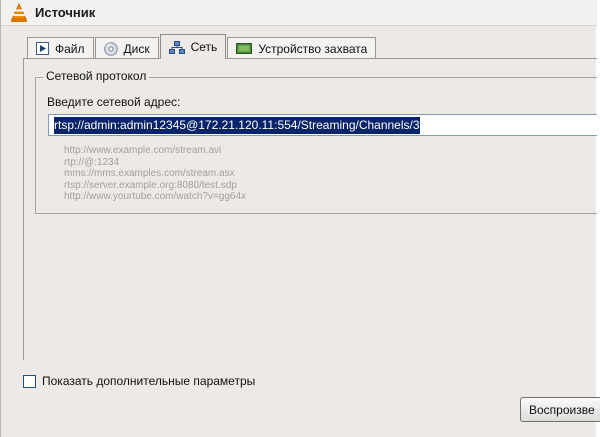  I want to click on show-more-options-row: Показать дополнительные параметры, so click(139, 381).